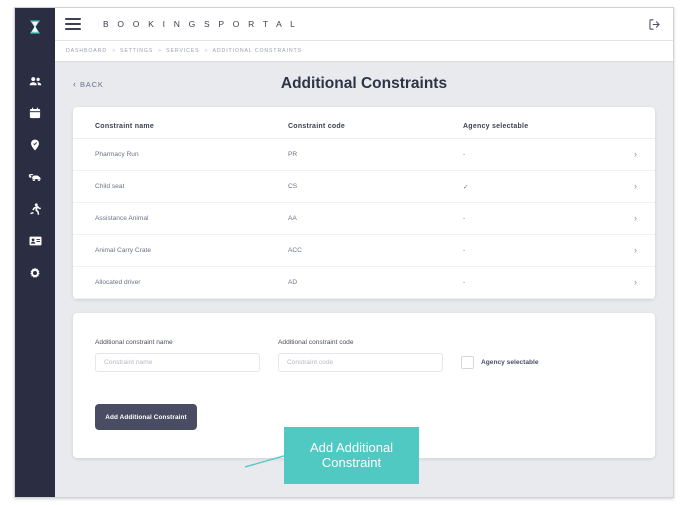 Image resolution: width=688 pixels, height=505 pixels. What do you see at coordinates (182, 51) in the screenshot?
I see `breadcrumb-item-services: SERVICES` at bounding box center [182, 51].